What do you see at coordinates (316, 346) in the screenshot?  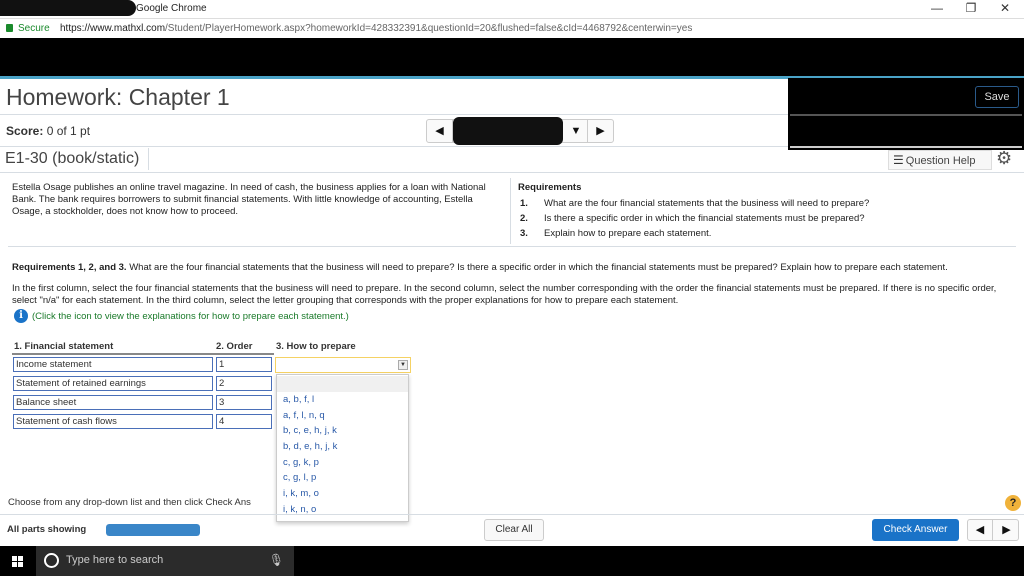 I see `column-header-how: 3. How to prepare` at bounding box center [316, 346].